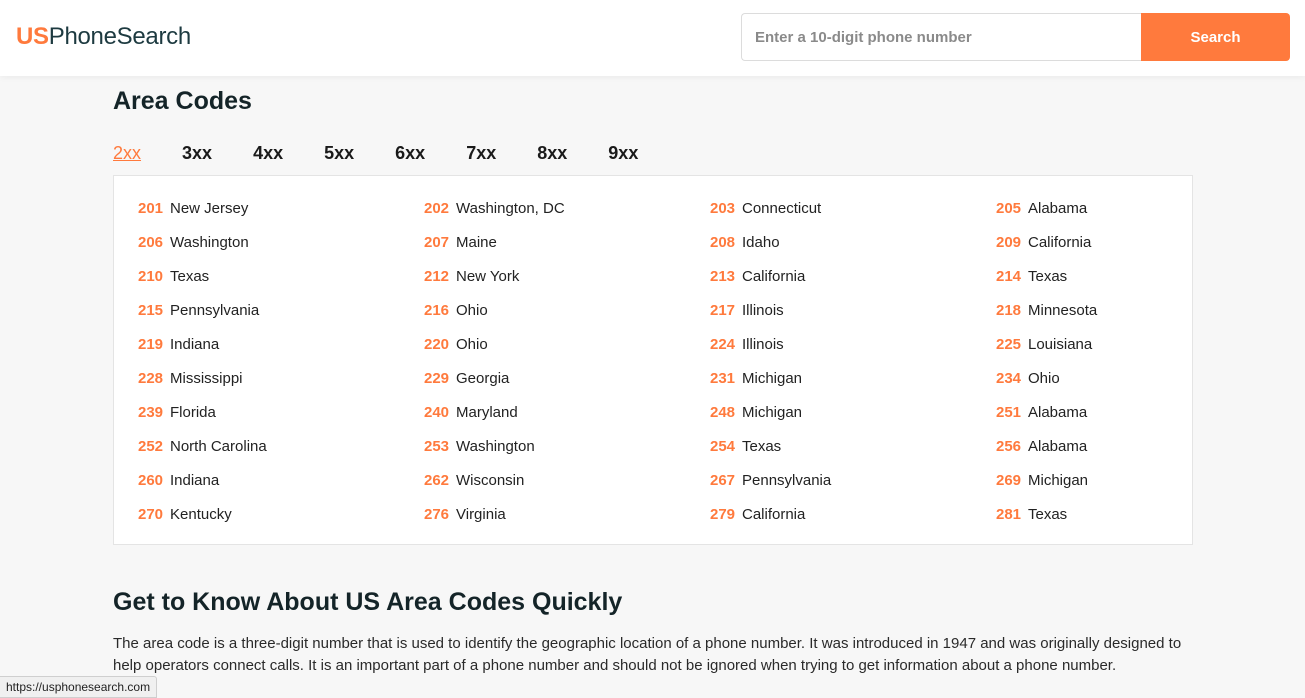  I want to click on tab-8xx: 8xx, so click(552, 153).